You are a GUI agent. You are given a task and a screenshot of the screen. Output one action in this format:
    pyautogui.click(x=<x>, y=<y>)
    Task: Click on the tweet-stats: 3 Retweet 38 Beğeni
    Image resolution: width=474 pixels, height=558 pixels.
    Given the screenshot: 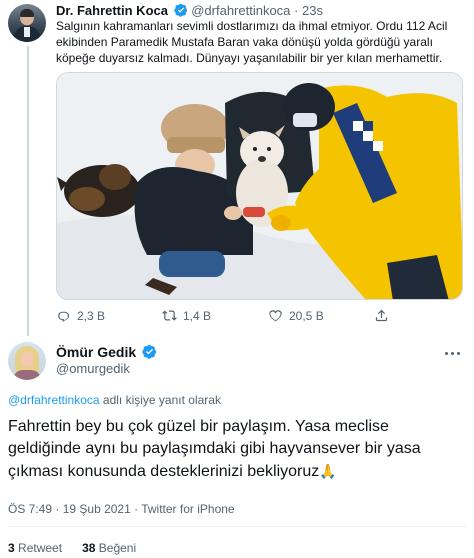 What is the action you would take?
    pyautogui.click(x=72, y=548)
    